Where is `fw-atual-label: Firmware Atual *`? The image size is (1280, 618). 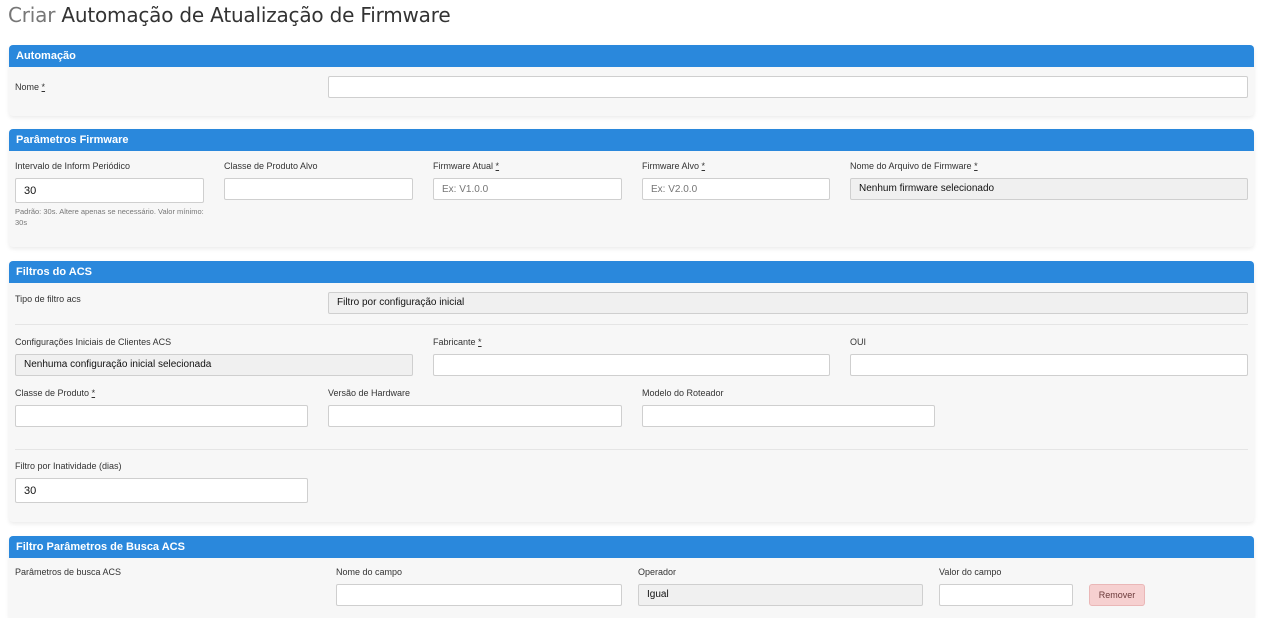 fw-atual-label: Firmware Atual * is located at coordinates (466, 166).